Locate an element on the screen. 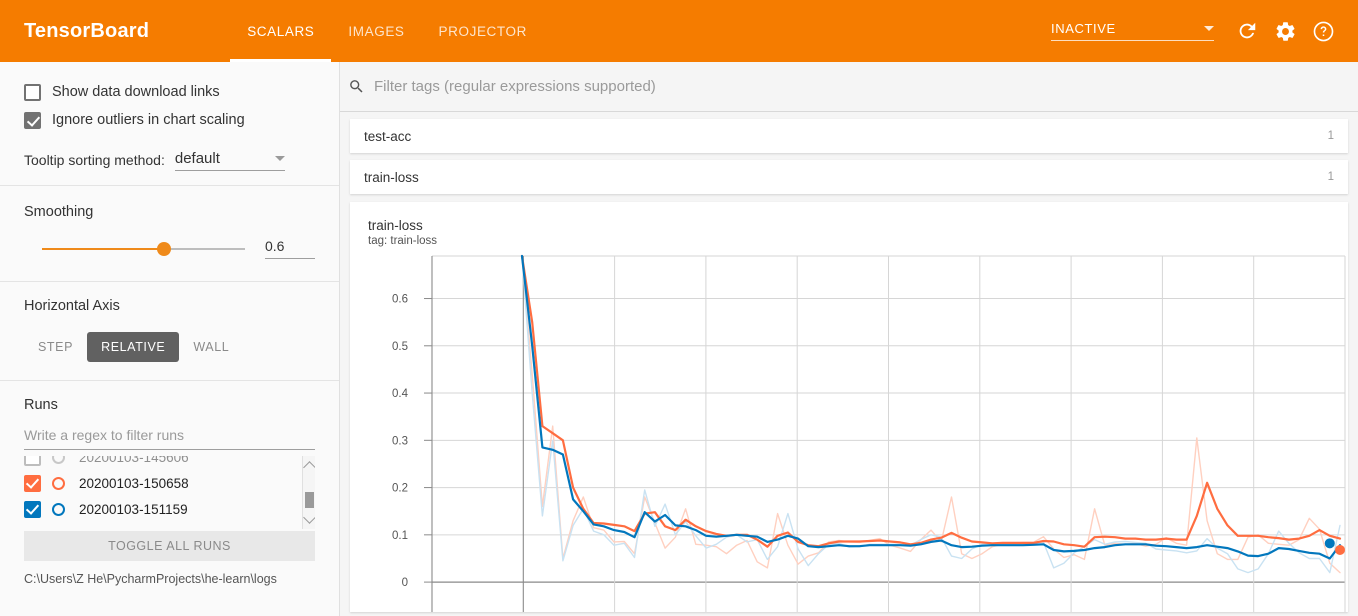 The width and height of the screenshot is (1358, 616). checkbox-label: Show data download links is located at coordinates (136, 92).